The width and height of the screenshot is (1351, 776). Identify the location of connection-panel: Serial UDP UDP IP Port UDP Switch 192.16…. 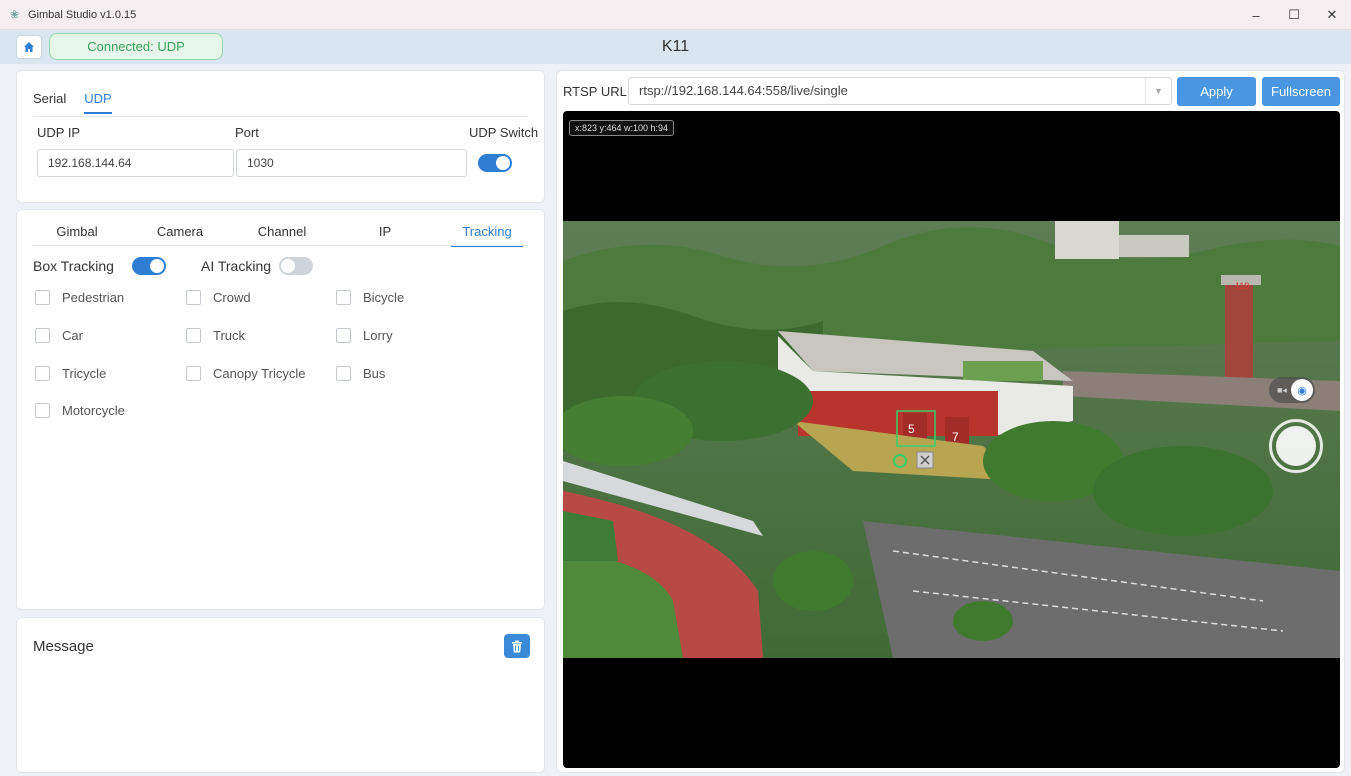
(280, 136).